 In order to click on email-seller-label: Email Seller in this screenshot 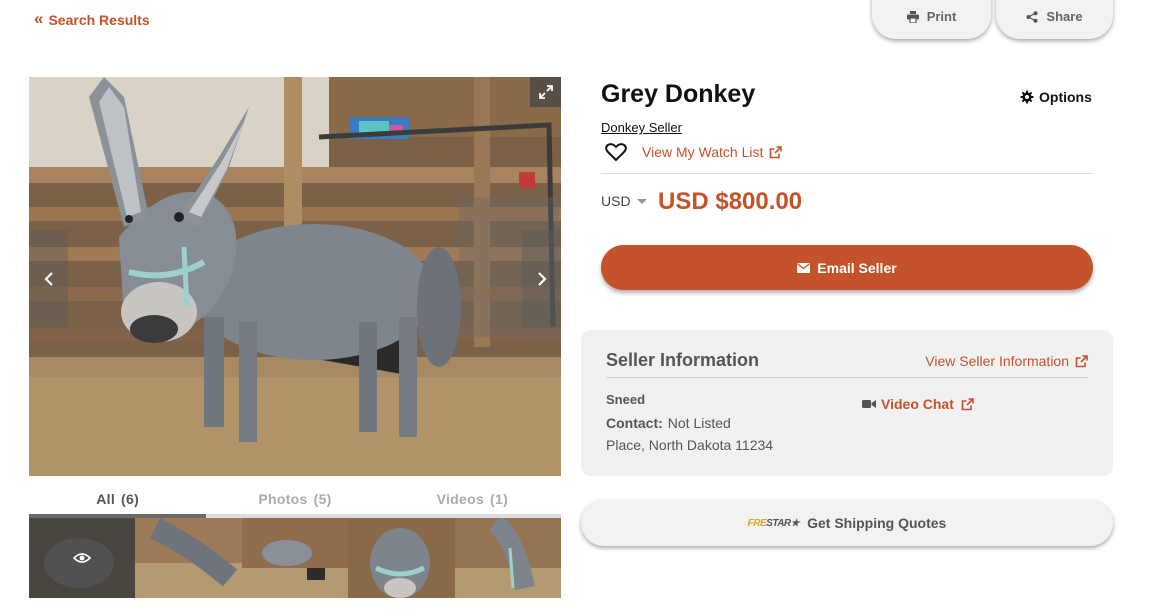, I will do `click(857, 267)`.